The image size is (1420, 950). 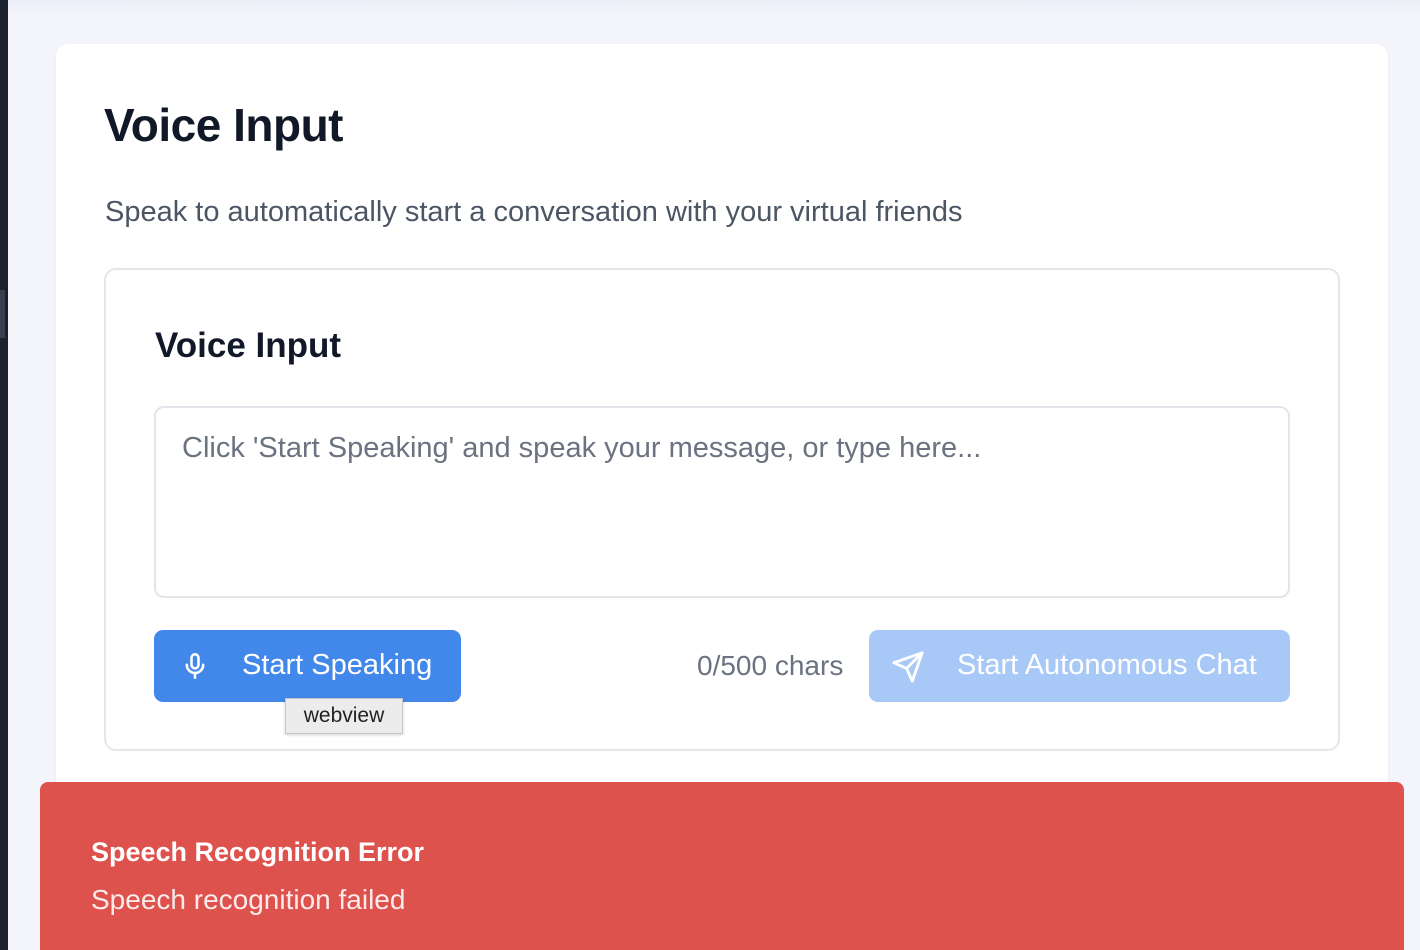 I want to click on start-autonomous-chat-button: Start Autonomous Chat, so click(x=1079, y=666).